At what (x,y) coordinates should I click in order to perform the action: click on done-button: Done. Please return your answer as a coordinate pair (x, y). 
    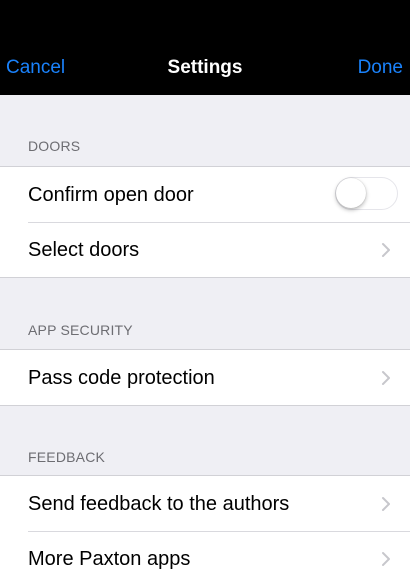
    Looking at the image, I should click on (380, 68).